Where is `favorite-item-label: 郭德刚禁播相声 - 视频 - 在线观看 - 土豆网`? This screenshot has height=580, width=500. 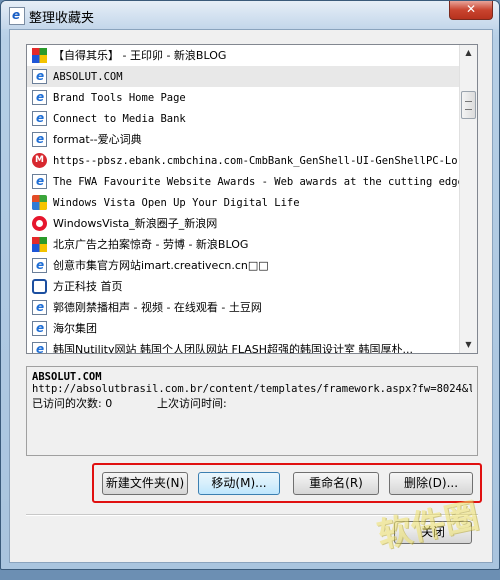 favorite-item-label: 郭德刚禁播相声 - 视频 - 在线观看 - 土豆网 is located at coordinates (157, 307).